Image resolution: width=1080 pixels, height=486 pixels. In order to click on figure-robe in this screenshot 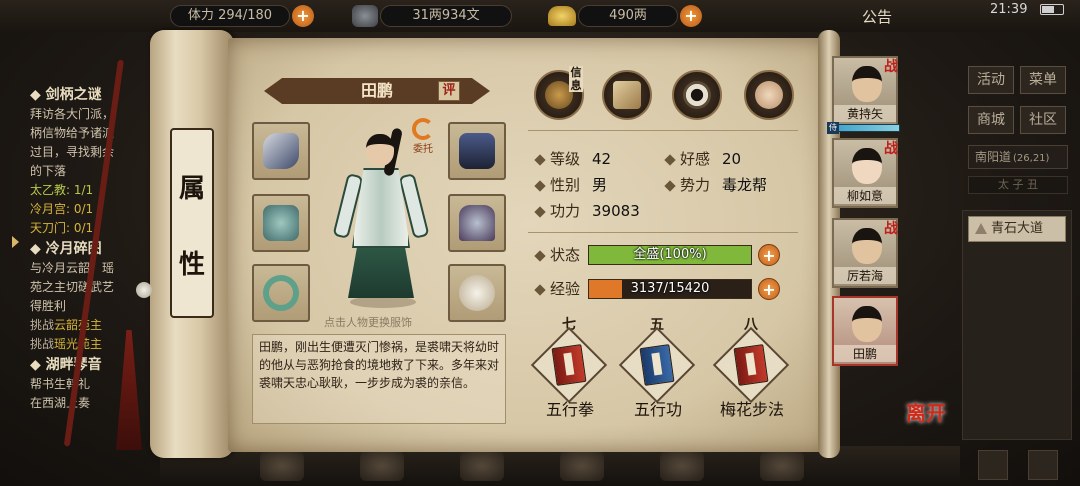, I will do `click(381, 270)`.